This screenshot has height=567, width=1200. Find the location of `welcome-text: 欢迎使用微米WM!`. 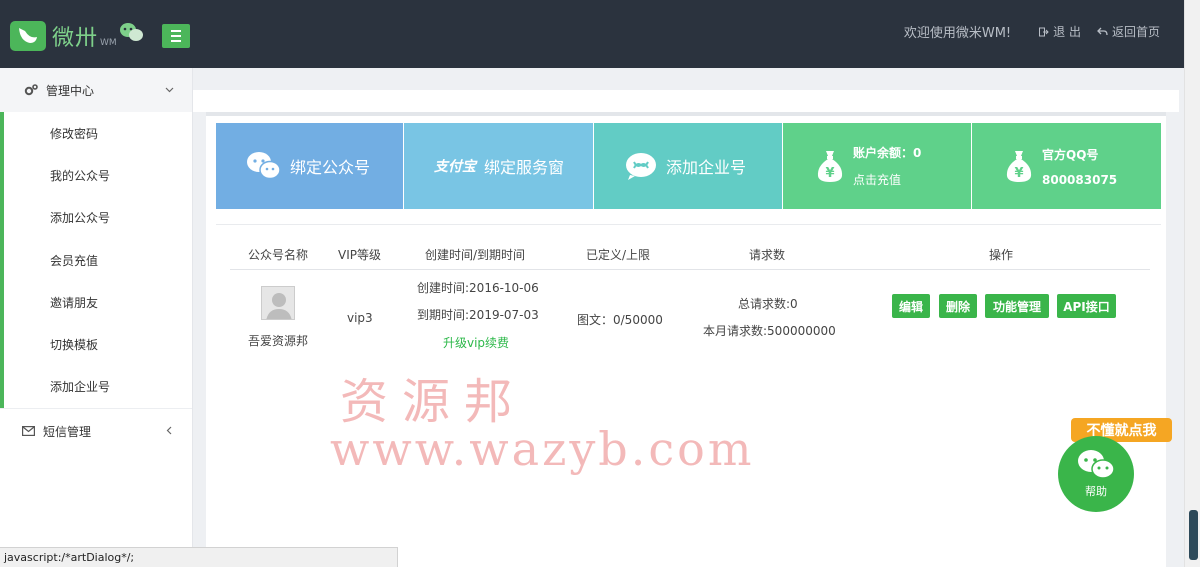

welcome-text: 欢迎使用微米WM! is located at coordinates (957, 33).